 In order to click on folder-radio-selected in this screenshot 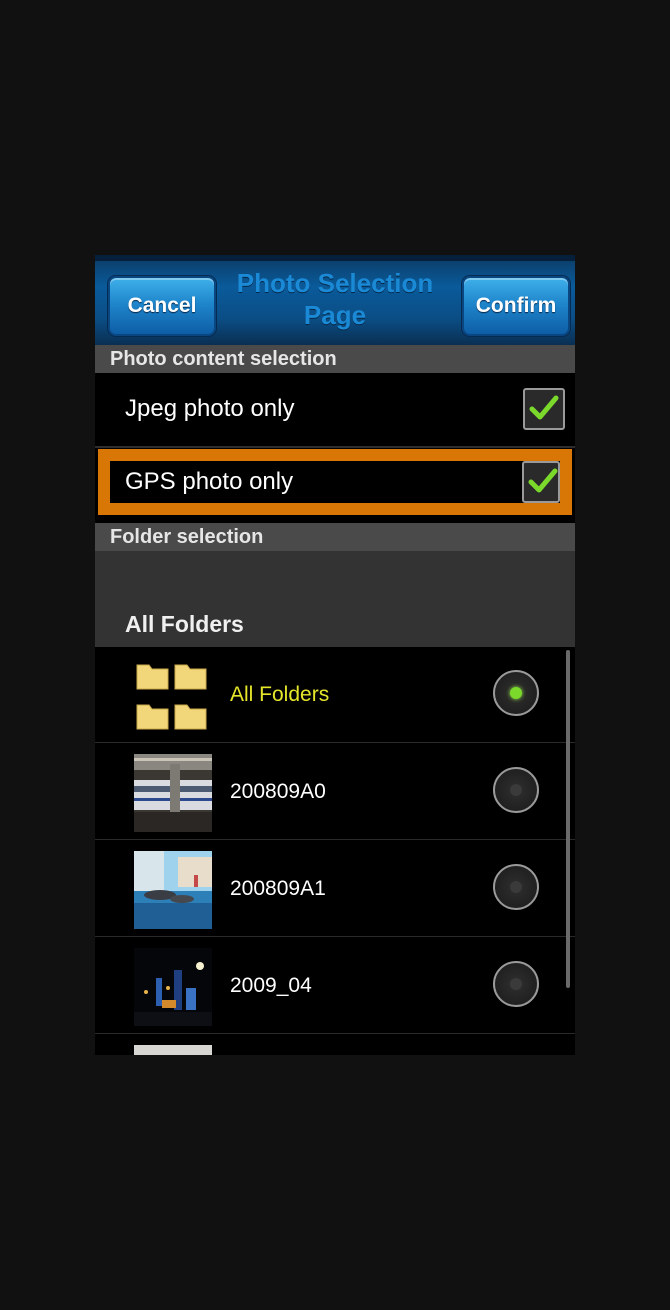, I will do `click(516, 693)`.